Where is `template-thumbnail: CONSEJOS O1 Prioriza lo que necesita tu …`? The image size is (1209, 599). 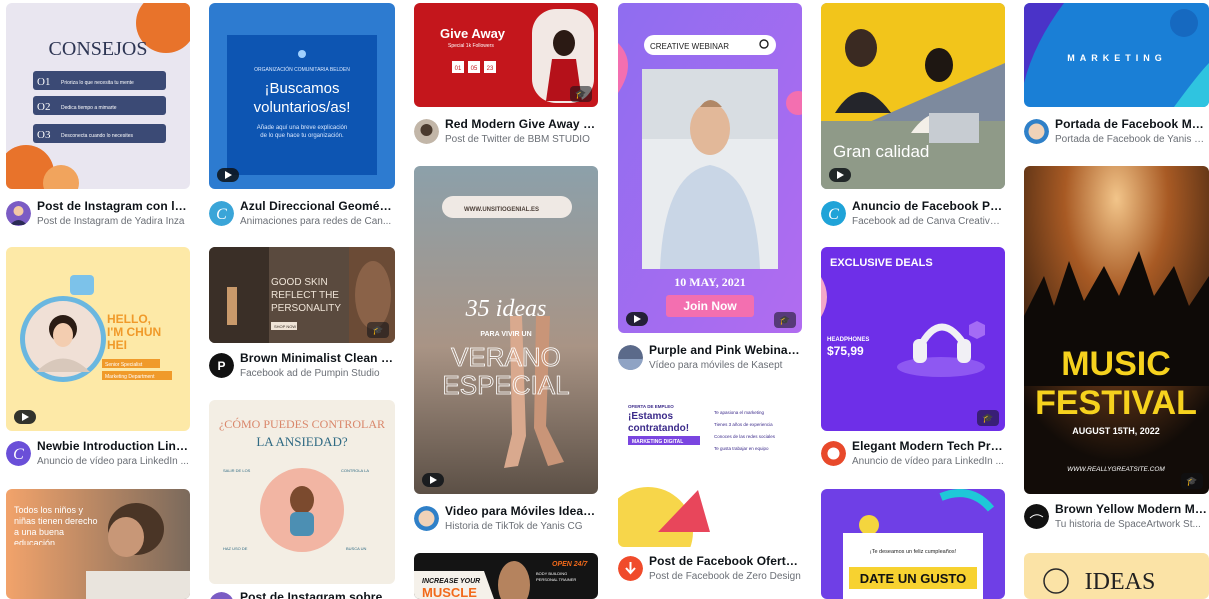
template-thumbnail: CONSEJOS O1 Prioriza lo que necesita tu … is located at coordinates (98, 96).